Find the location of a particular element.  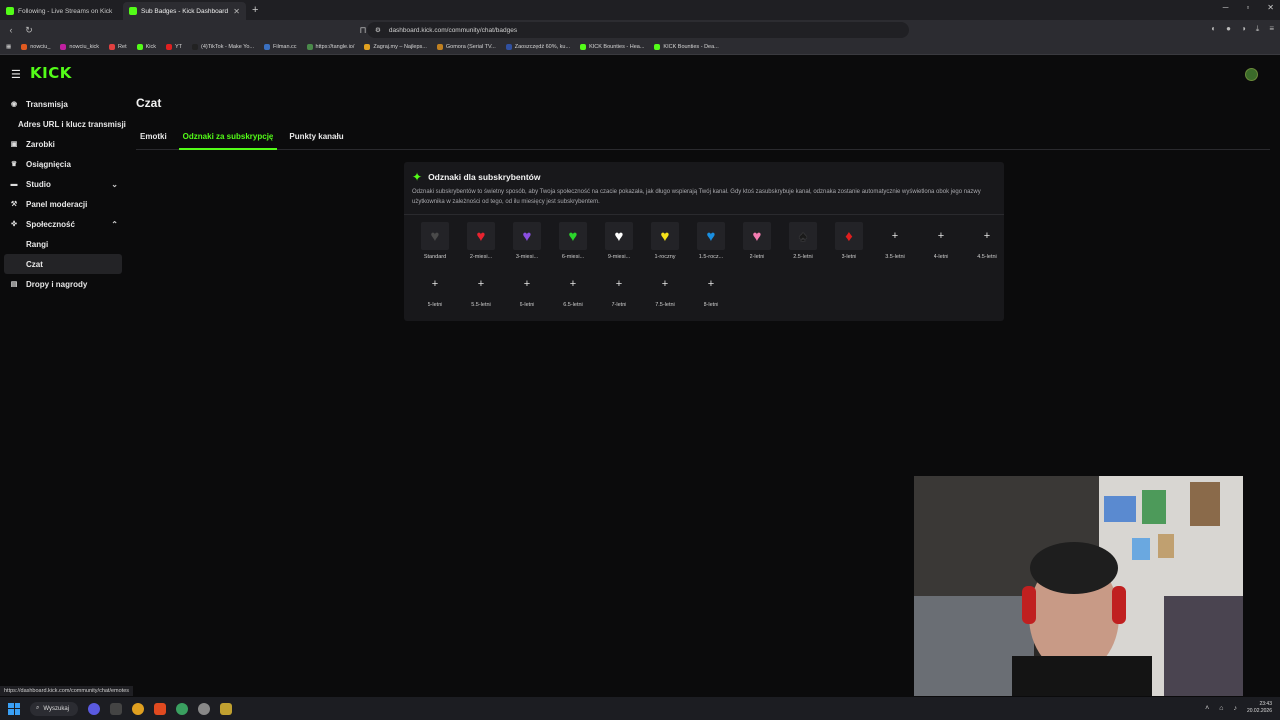

tab-odznaki: Odznaki za subskrypcję is located at coordinates (228, 141).